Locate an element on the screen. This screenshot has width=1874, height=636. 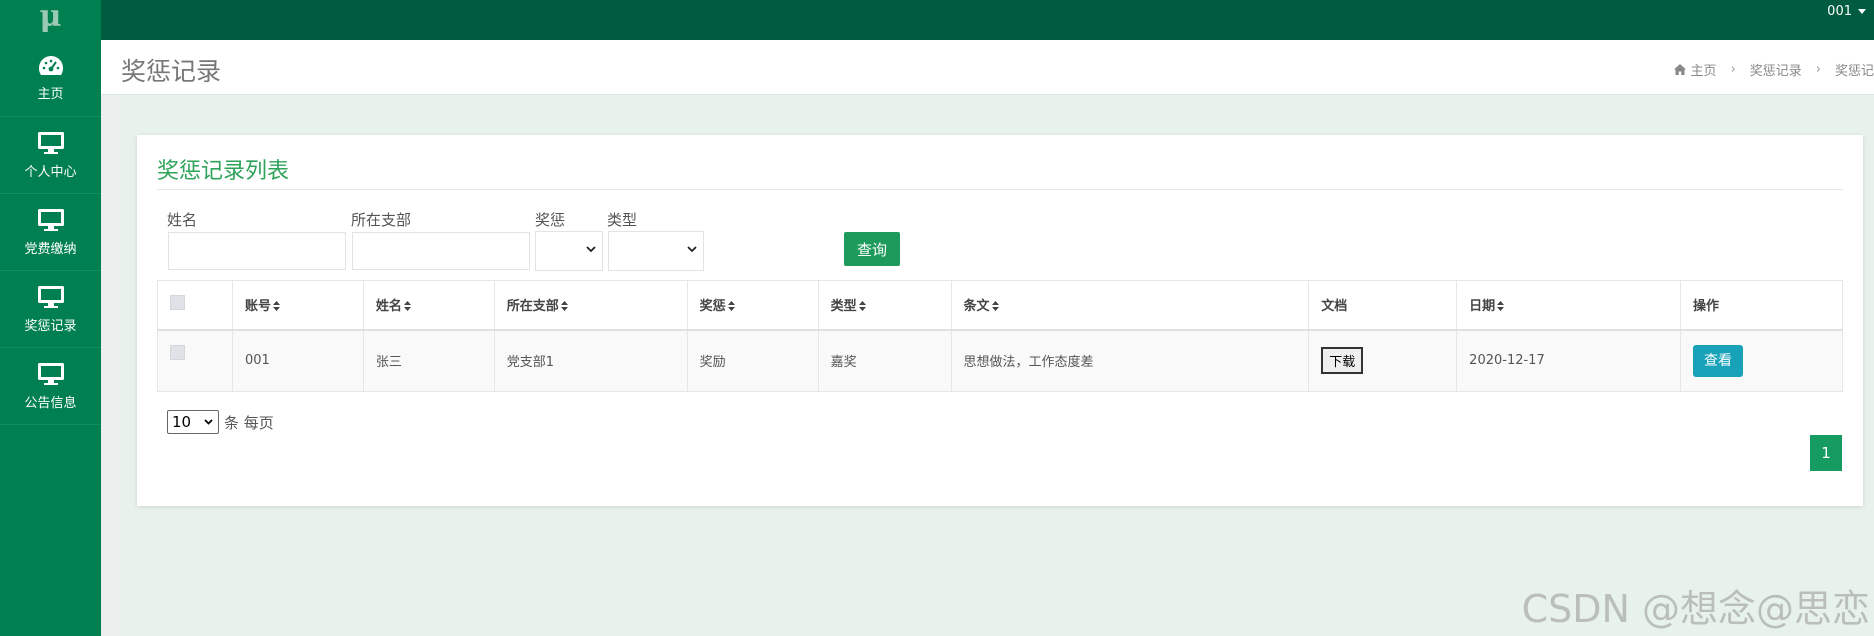
column-header-type: 类型 is located at coordinates (884, 305).